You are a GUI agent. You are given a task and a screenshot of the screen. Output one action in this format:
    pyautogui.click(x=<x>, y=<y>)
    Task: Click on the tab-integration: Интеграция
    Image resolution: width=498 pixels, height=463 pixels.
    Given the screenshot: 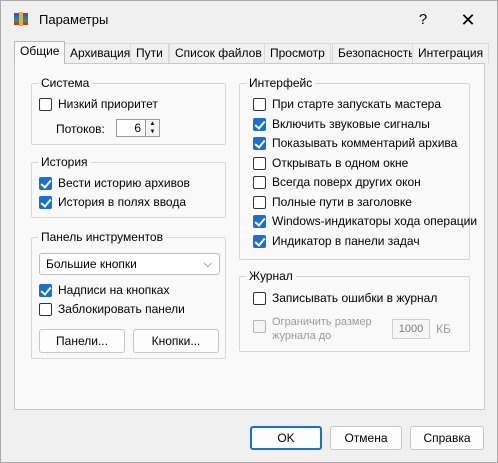 What is the action you would take?
    pyautogui.click(x=451, y=53)
    